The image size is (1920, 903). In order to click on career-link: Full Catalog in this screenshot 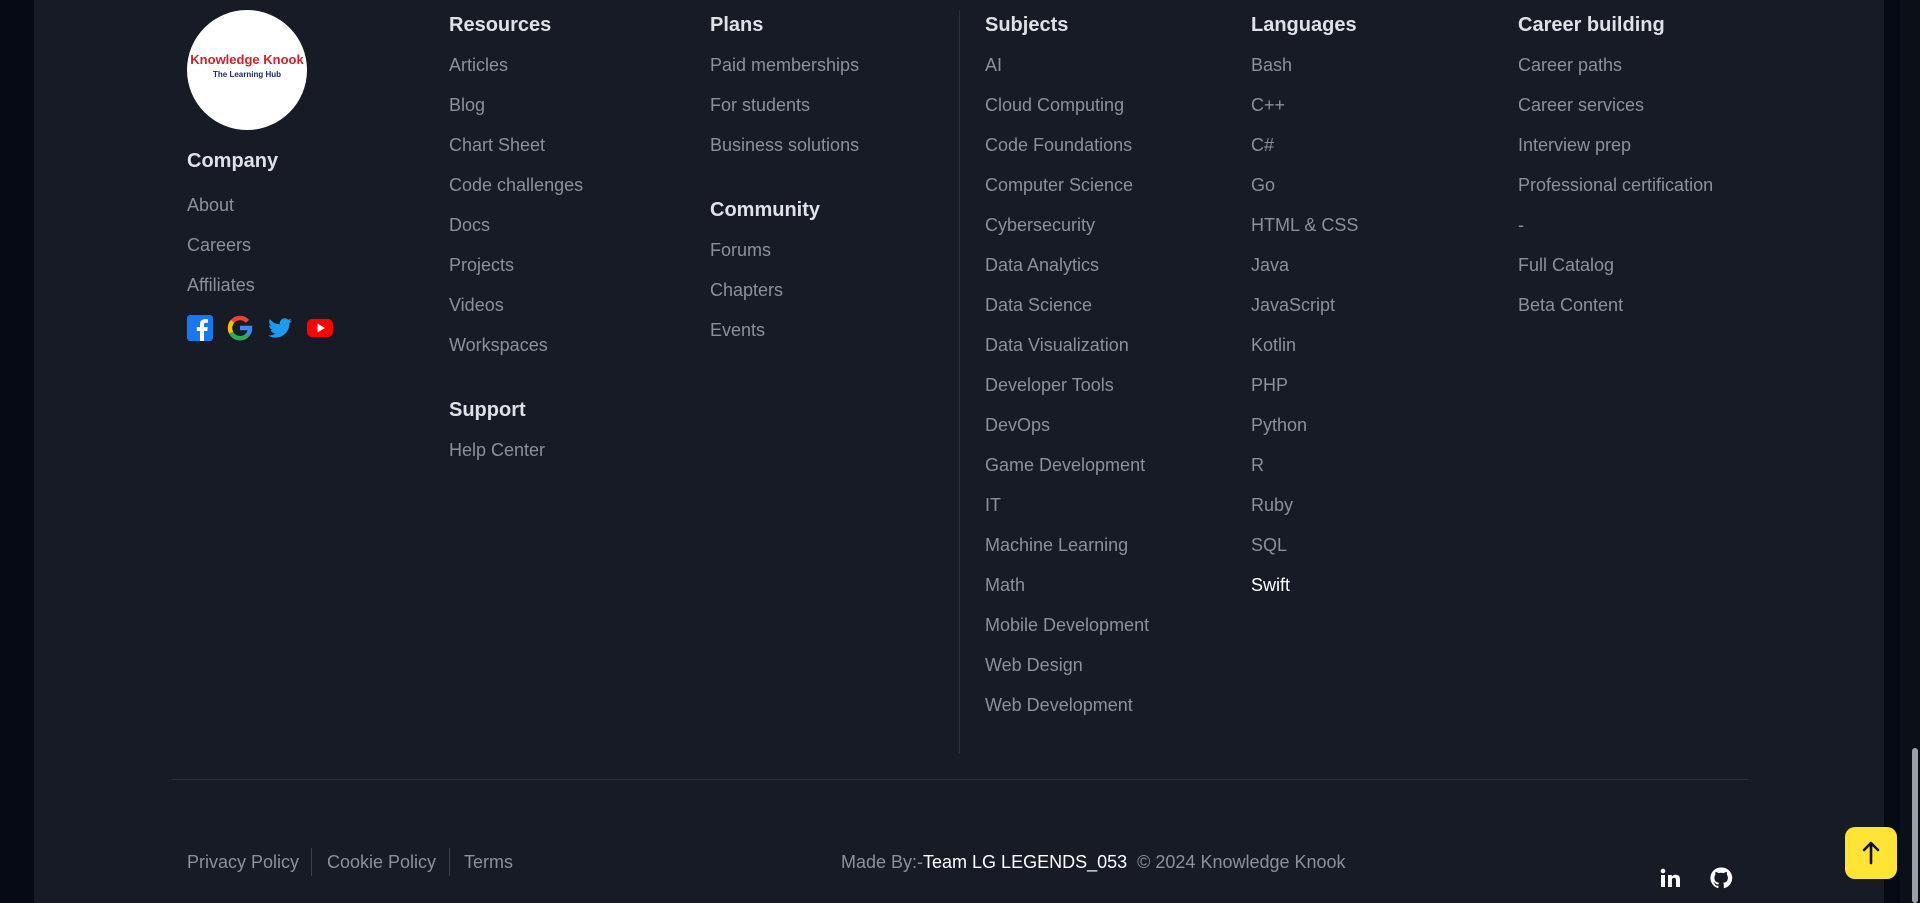, I will do `click(1566, 265)`.